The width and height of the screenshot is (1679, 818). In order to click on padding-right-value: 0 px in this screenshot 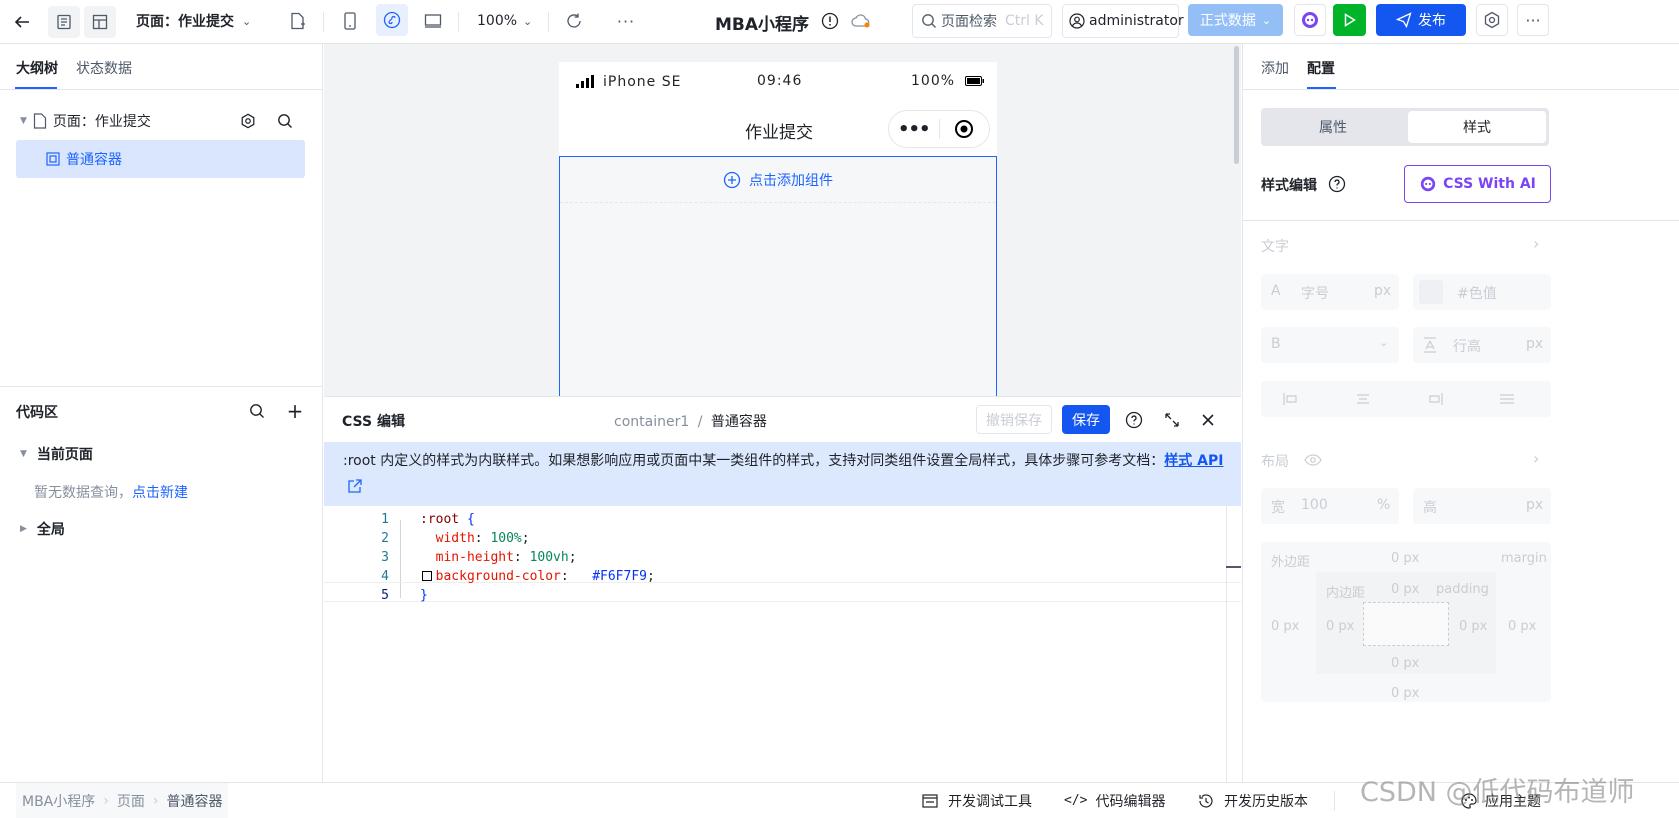, I will do `click(1473, 626)`.